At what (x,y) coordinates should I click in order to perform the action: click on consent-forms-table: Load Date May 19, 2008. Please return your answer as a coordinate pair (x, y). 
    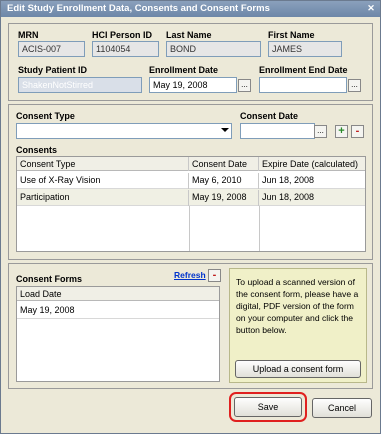
    Looking at the image, I should click on (118, 334).